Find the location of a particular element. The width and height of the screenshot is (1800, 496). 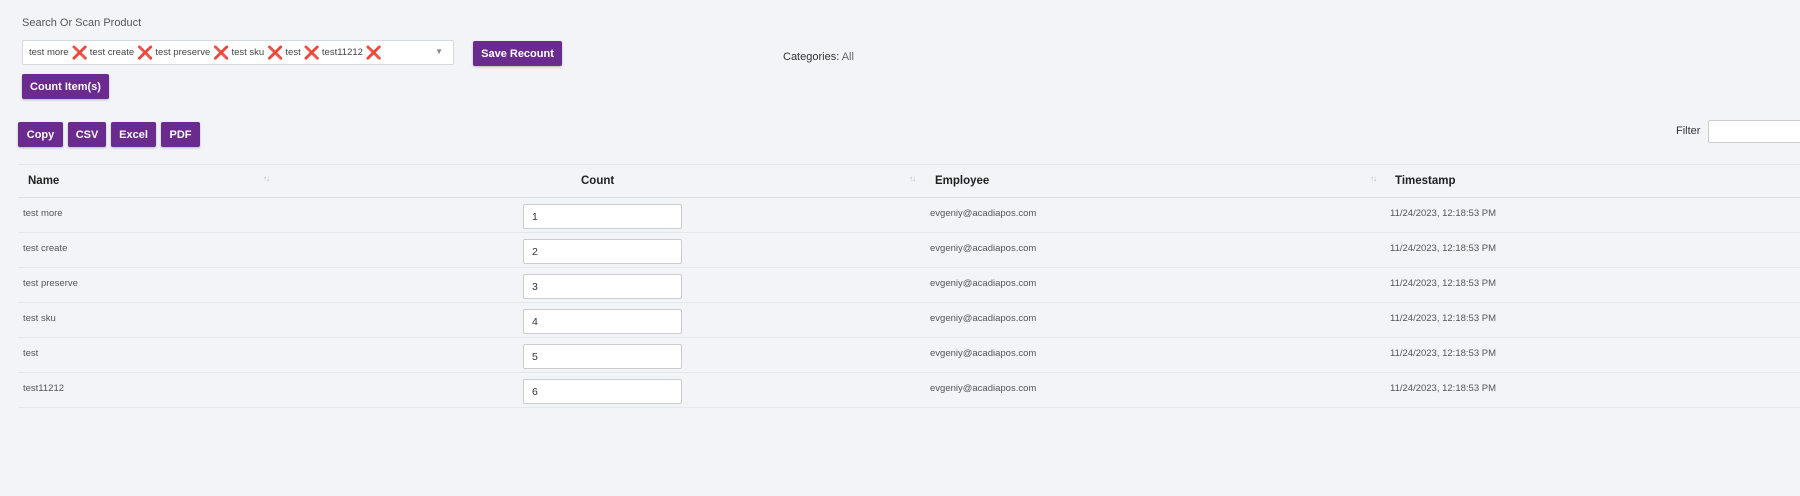

categories-label: Categories: is located at coordinates (811, 57).